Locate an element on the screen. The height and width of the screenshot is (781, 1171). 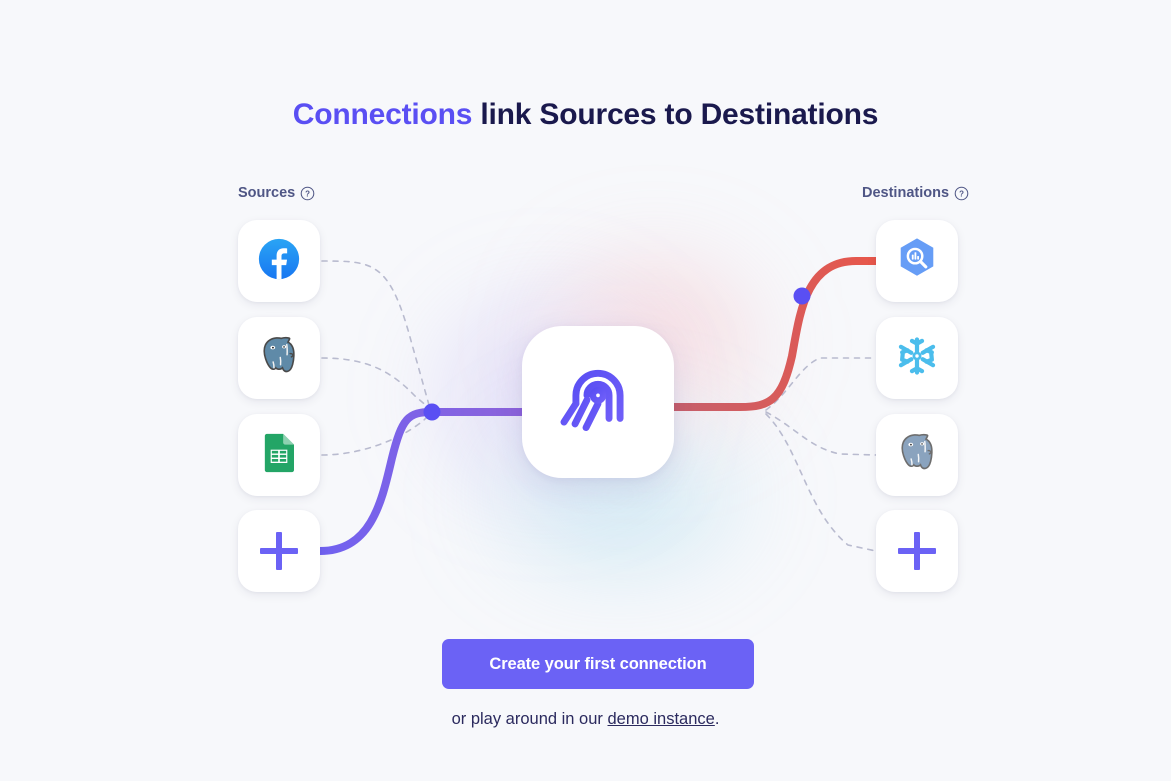
inactive-destination-links is located at coordinates (821, 454).